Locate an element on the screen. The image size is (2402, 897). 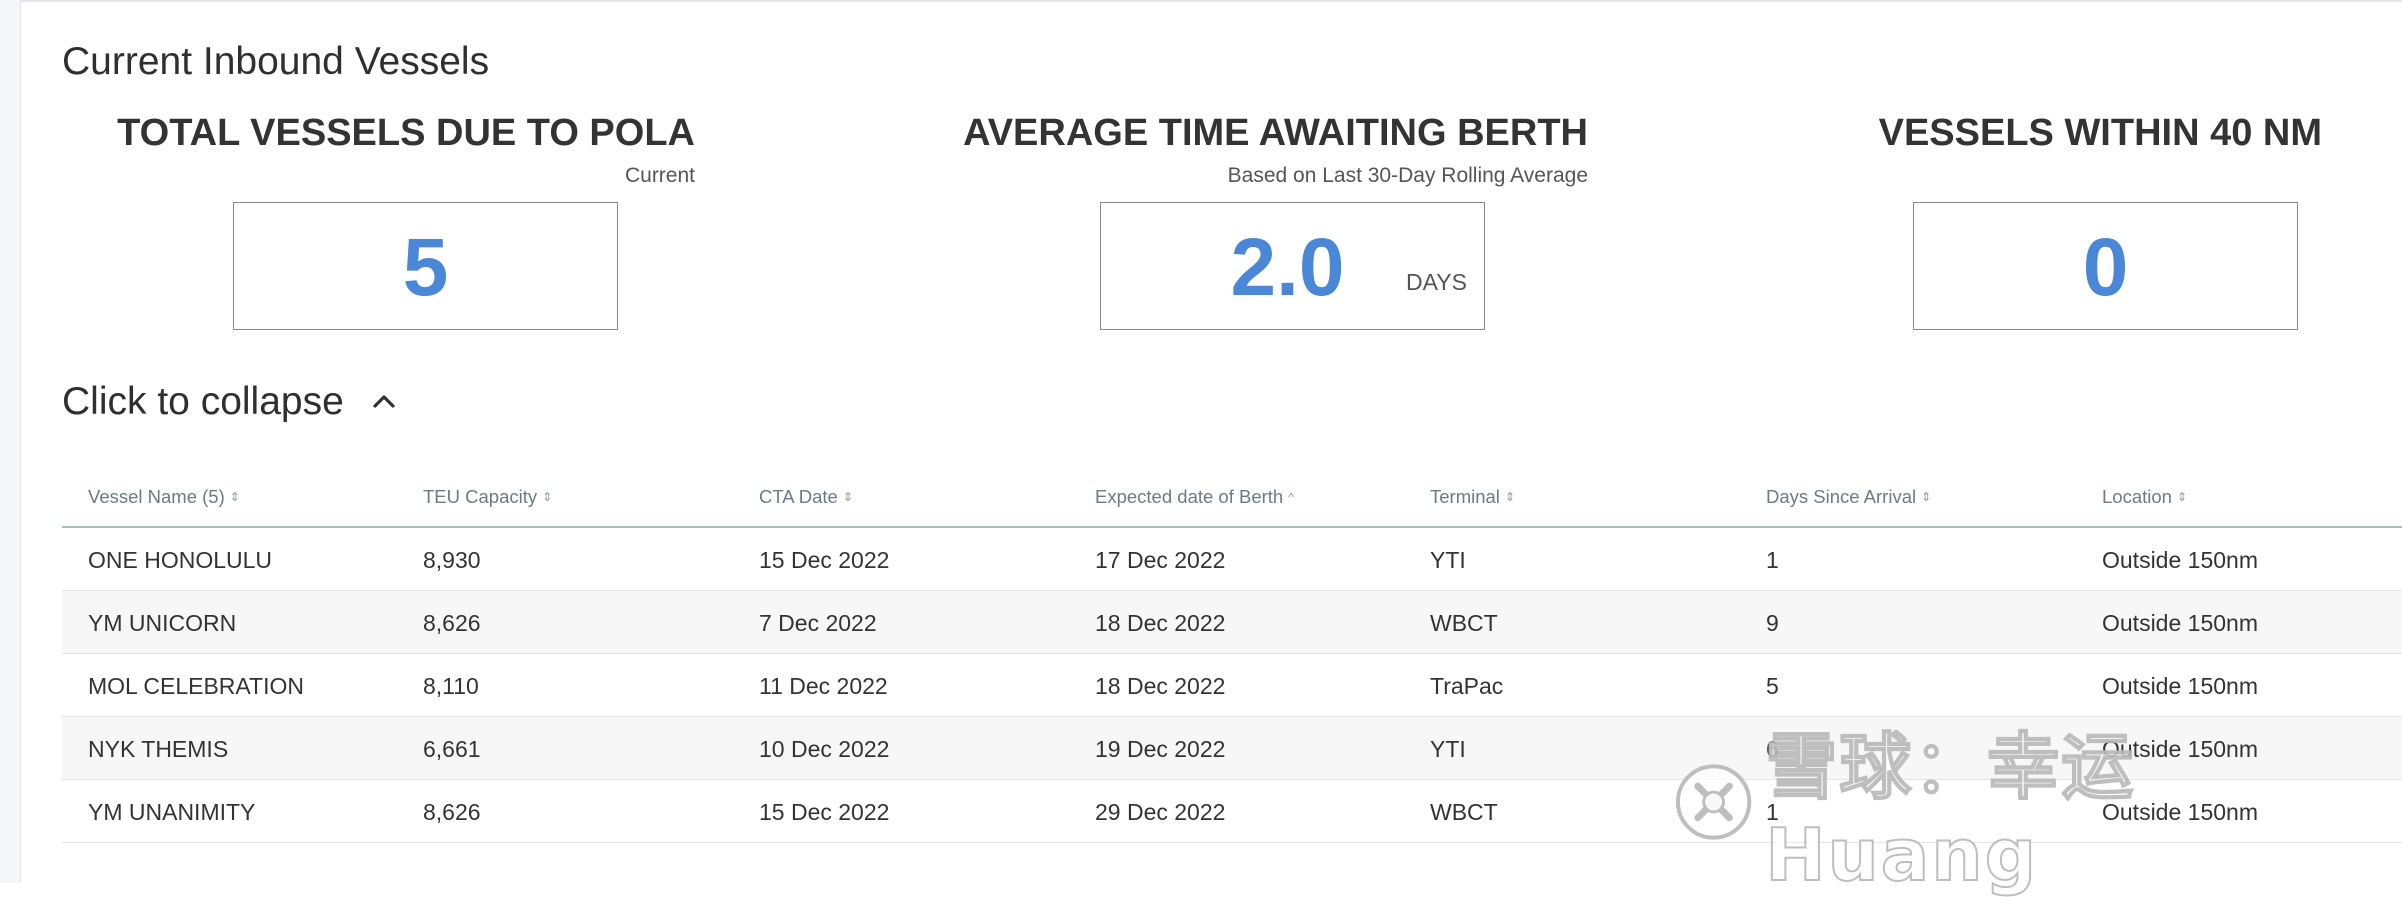
cell-vessel-name: MOL CELEBRATION is located at coordinates (196, 686).